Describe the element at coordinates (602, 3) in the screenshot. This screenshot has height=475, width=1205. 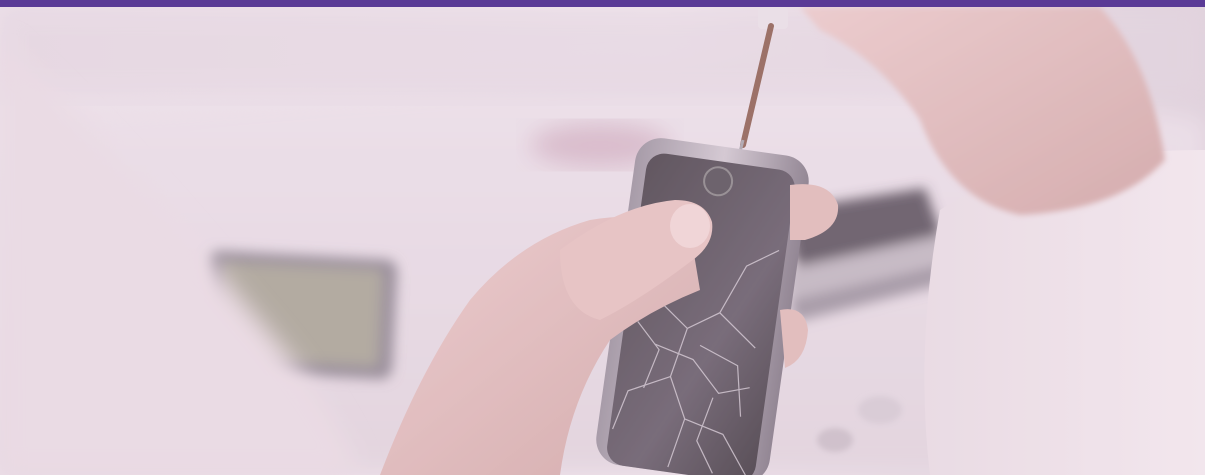
I see `top-accent-bar` at that location.